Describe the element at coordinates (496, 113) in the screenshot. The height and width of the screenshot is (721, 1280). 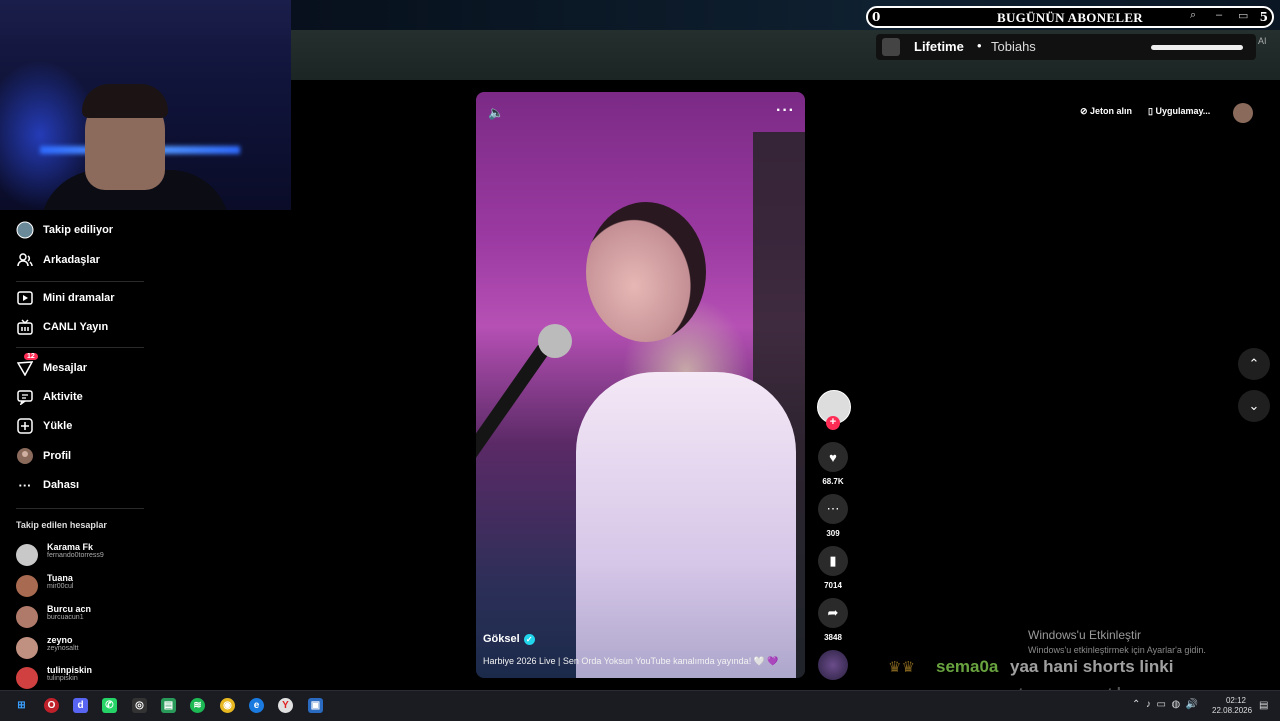
I see `volume-icon: 🔈` at that location.